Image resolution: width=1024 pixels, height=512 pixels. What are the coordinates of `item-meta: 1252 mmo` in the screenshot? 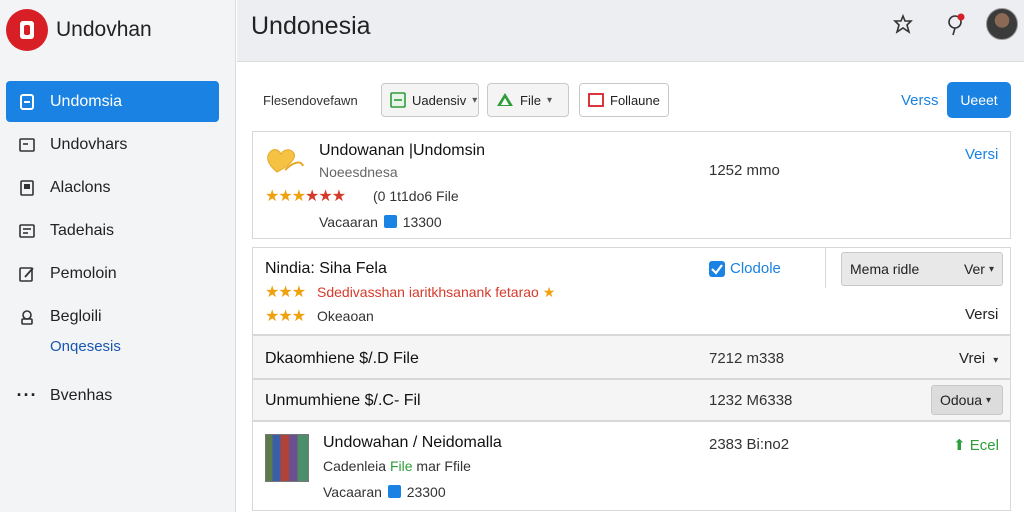 It's located at (744, 170).